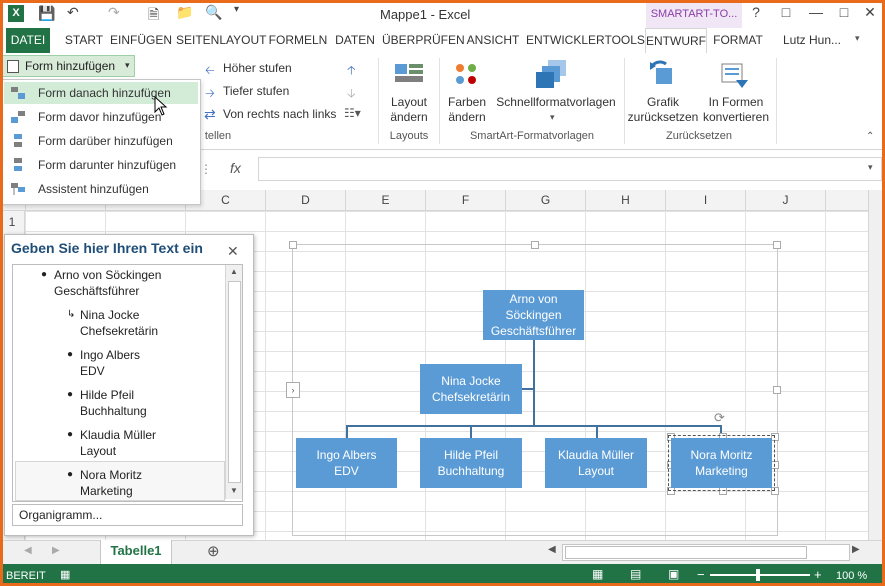 The image size is (885, 586). What do you see at coordinates (876, 365) in the screenshot?
I see `vertical-scrollbar` at bounding box center [876, 365].